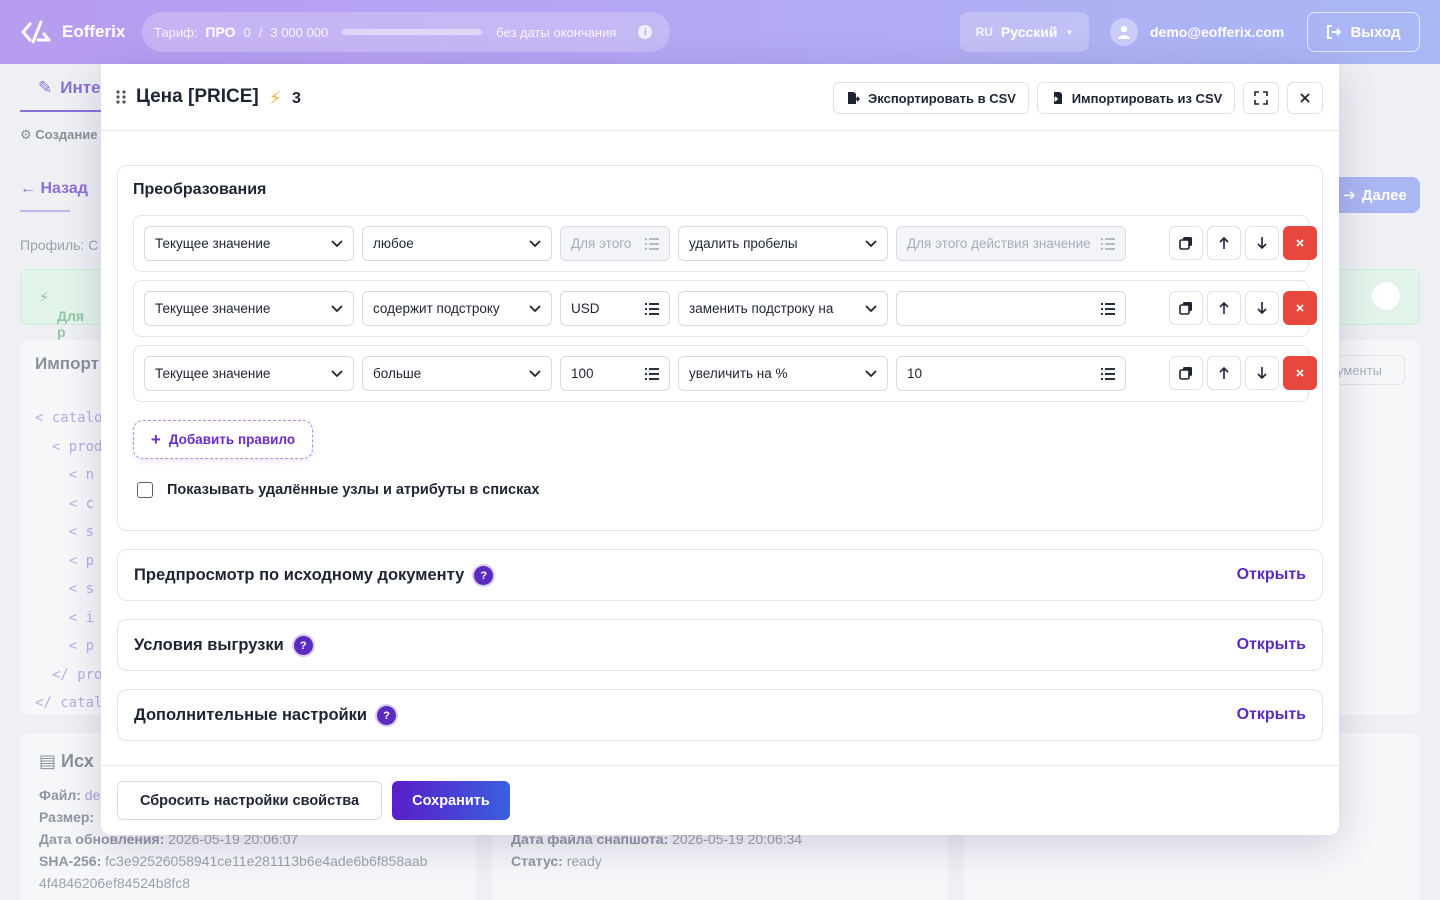  I want to click on arrow-up-icon, so click(1224, 372).